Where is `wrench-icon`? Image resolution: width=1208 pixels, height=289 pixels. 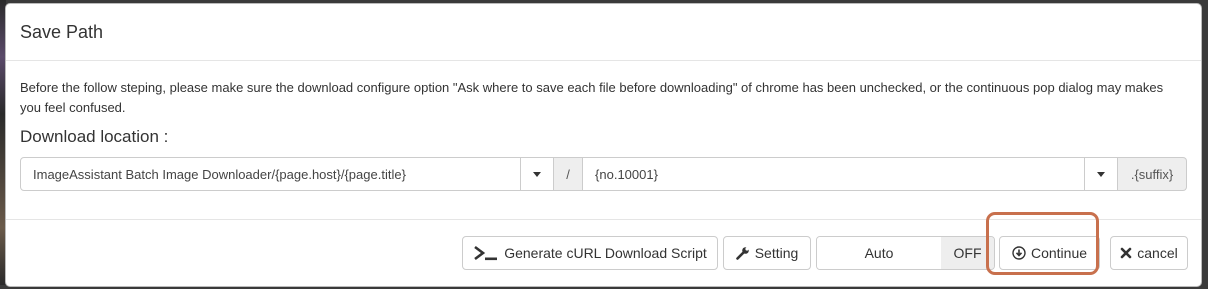
wrench-icon is located at coordinates (742, 253).